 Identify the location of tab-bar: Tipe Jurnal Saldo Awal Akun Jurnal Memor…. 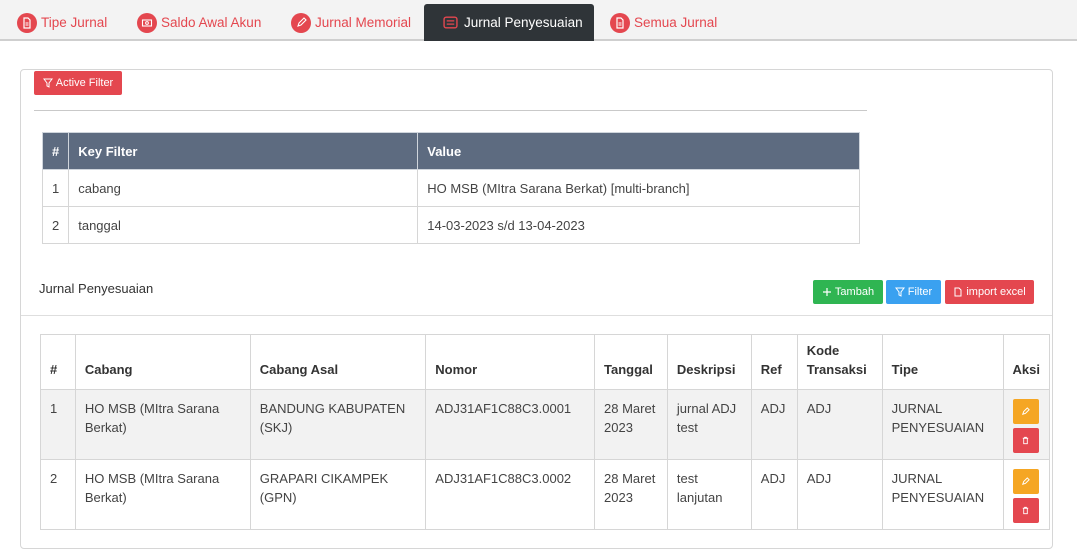
(538, 20).